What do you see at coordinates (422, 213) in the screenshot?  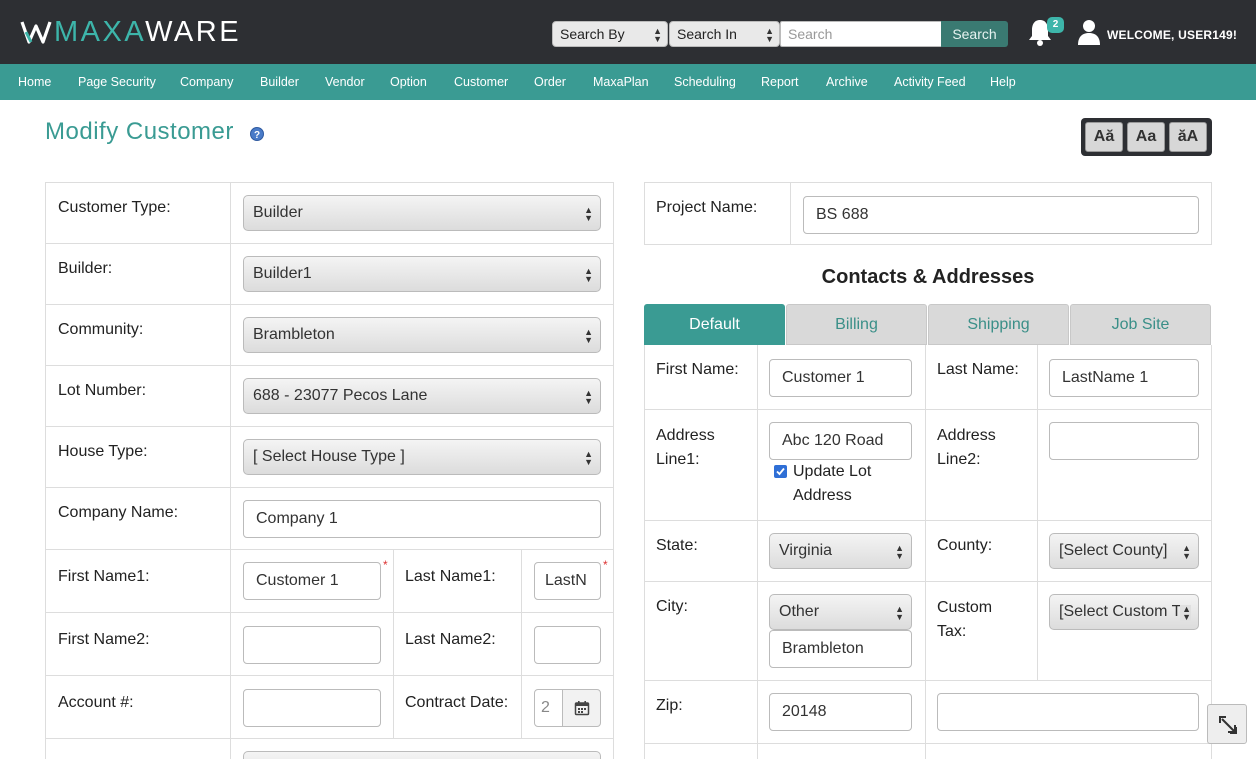 I see `customer-type-select: Builder ▲ ▼` at bounding box center [422, 213].